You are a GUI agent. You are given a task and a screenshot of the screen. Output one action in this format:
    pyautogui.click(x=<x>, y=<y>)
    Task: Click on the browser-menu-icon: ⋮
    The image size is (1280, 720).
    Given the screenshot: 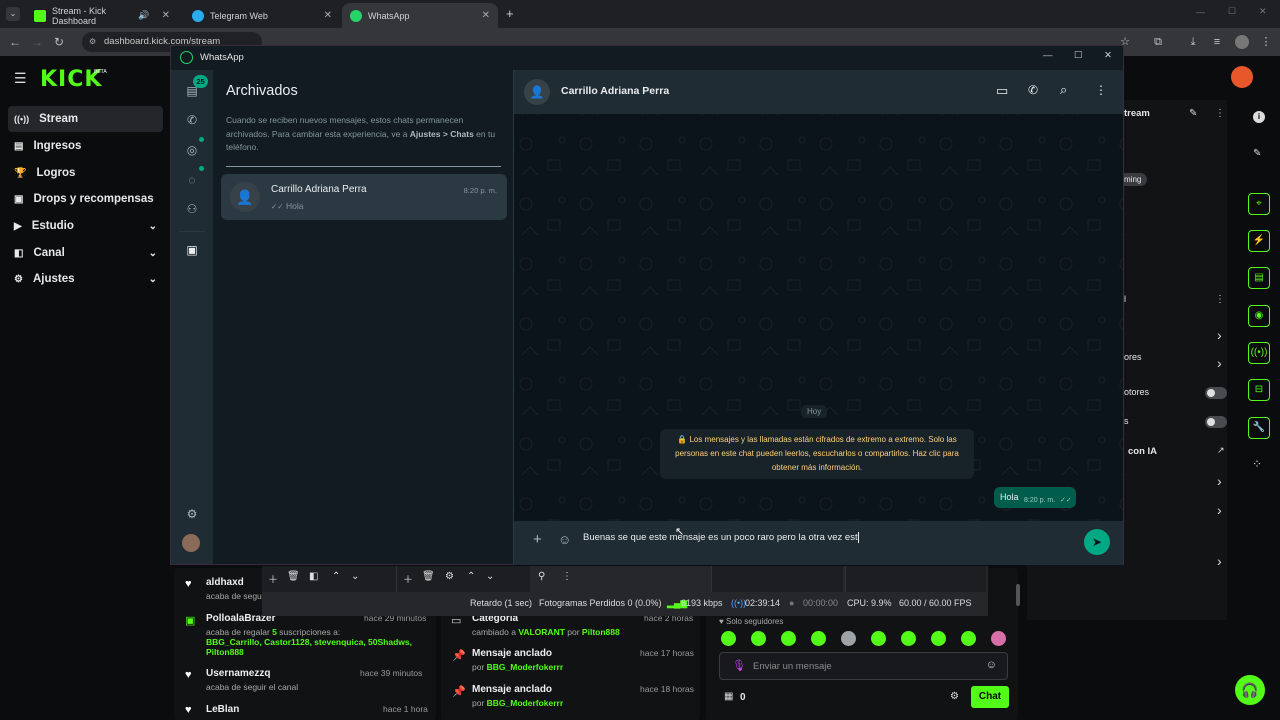 What is the action you would take?
    pyautogui.click(x=1266, y=42)
    